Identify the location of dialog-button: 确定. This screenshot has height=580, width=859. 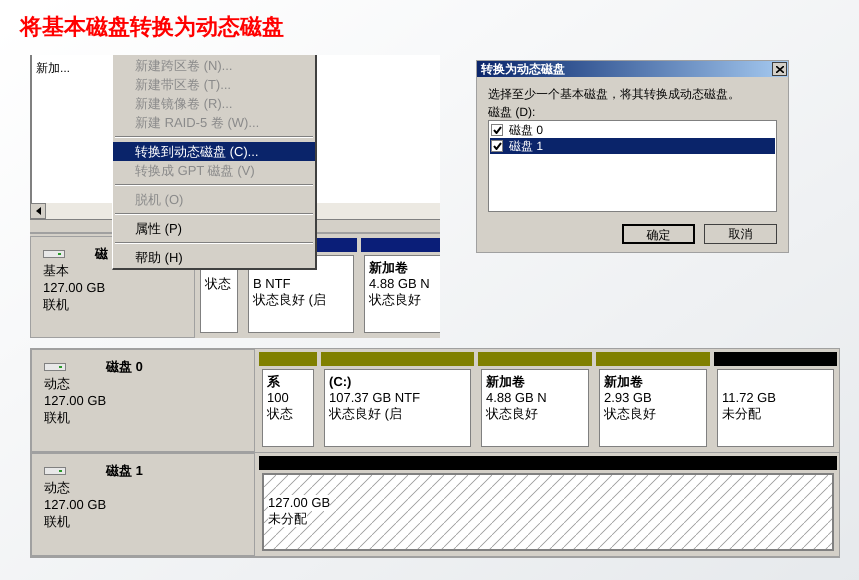
(658, 234).